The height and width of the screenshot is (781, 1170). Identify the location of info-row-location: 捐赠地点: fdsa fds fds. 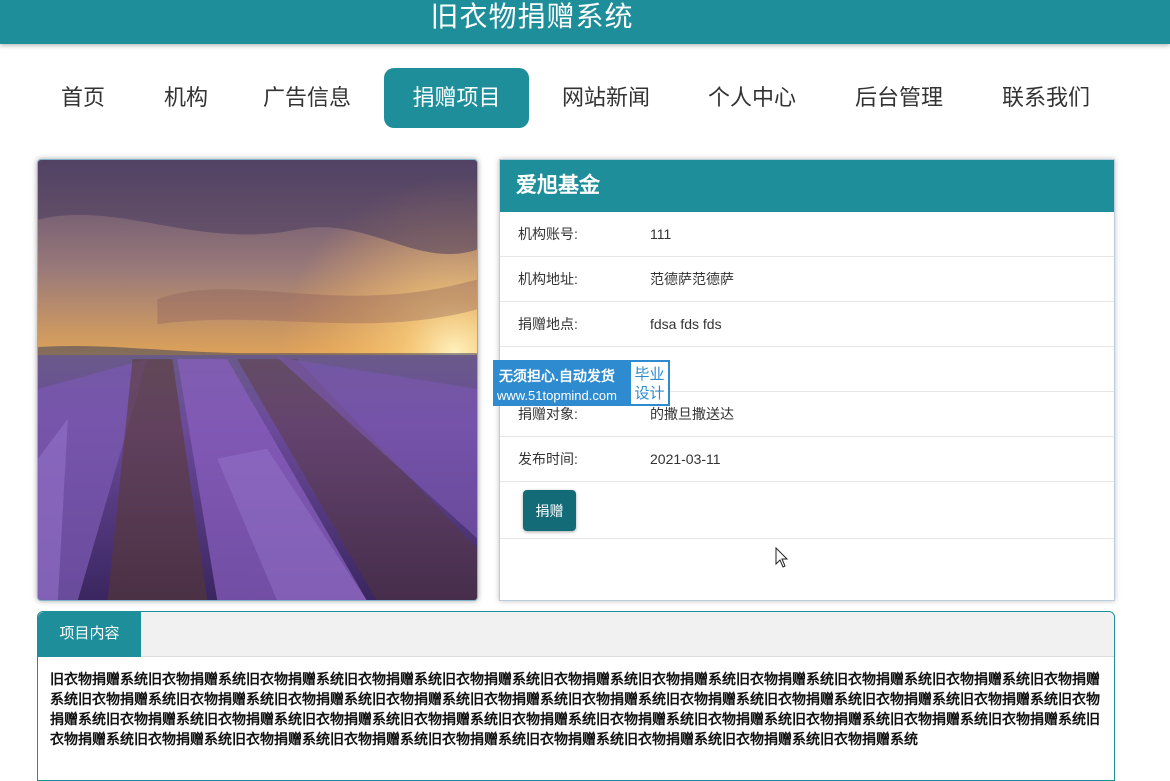
(807, 324).